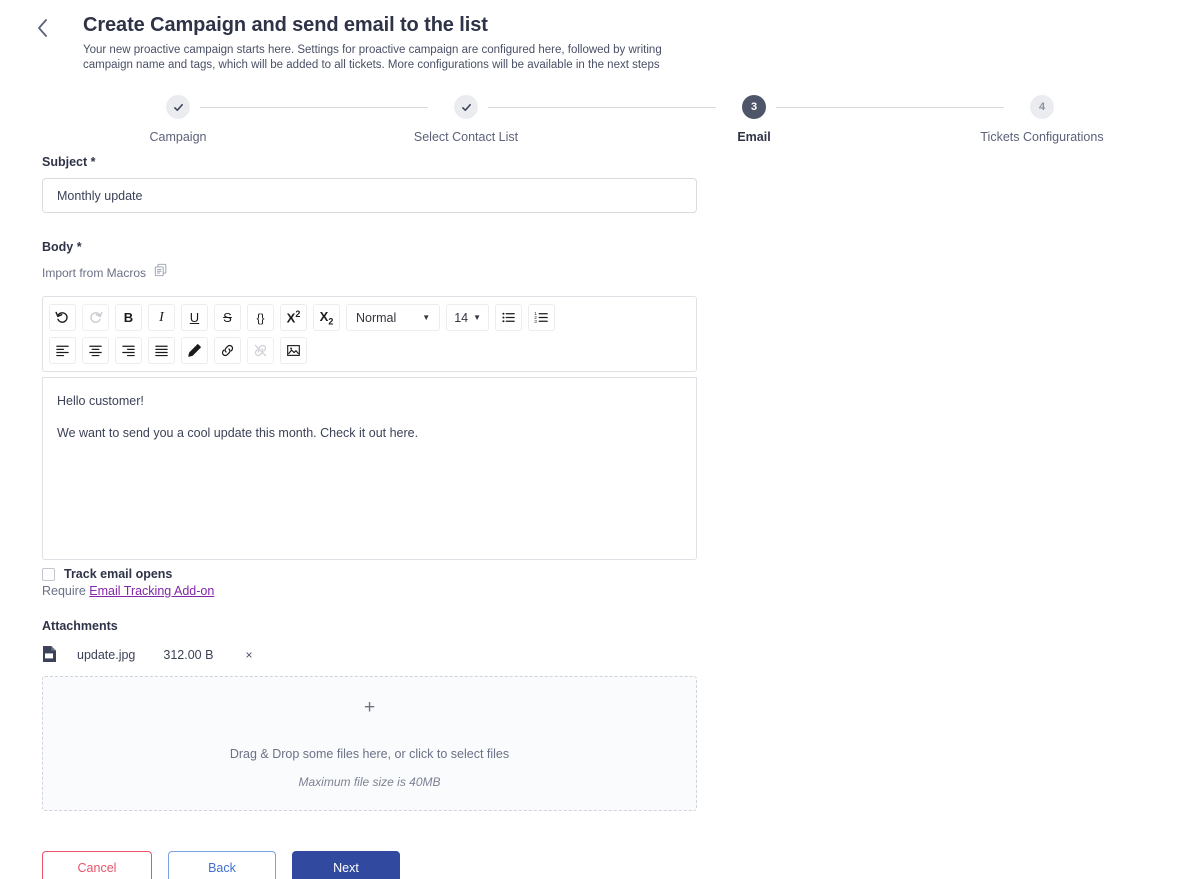  What do you see at coordinates (611, 654) in the screenshot?
I see `attachment-item: update.jpg 312.00 B ×` at bounding box center [611, 654].